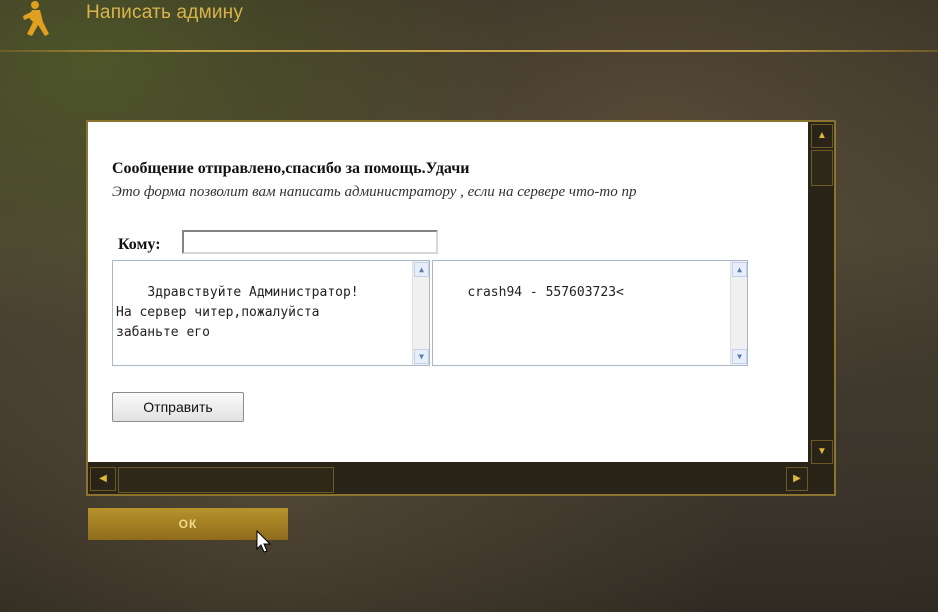 The height and width of the screenshot is (612, 938). What do you see at coordinates (310, 242) in the screenshot?
I see `to-input` at bounding box center [310, 242].